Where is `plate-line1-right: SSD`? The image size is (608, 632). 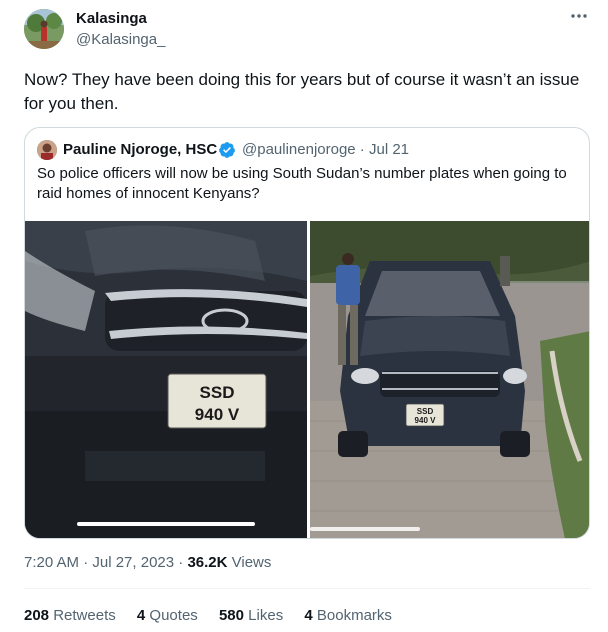 plate-line1-right: SSD is located at coordinates (425, 411).